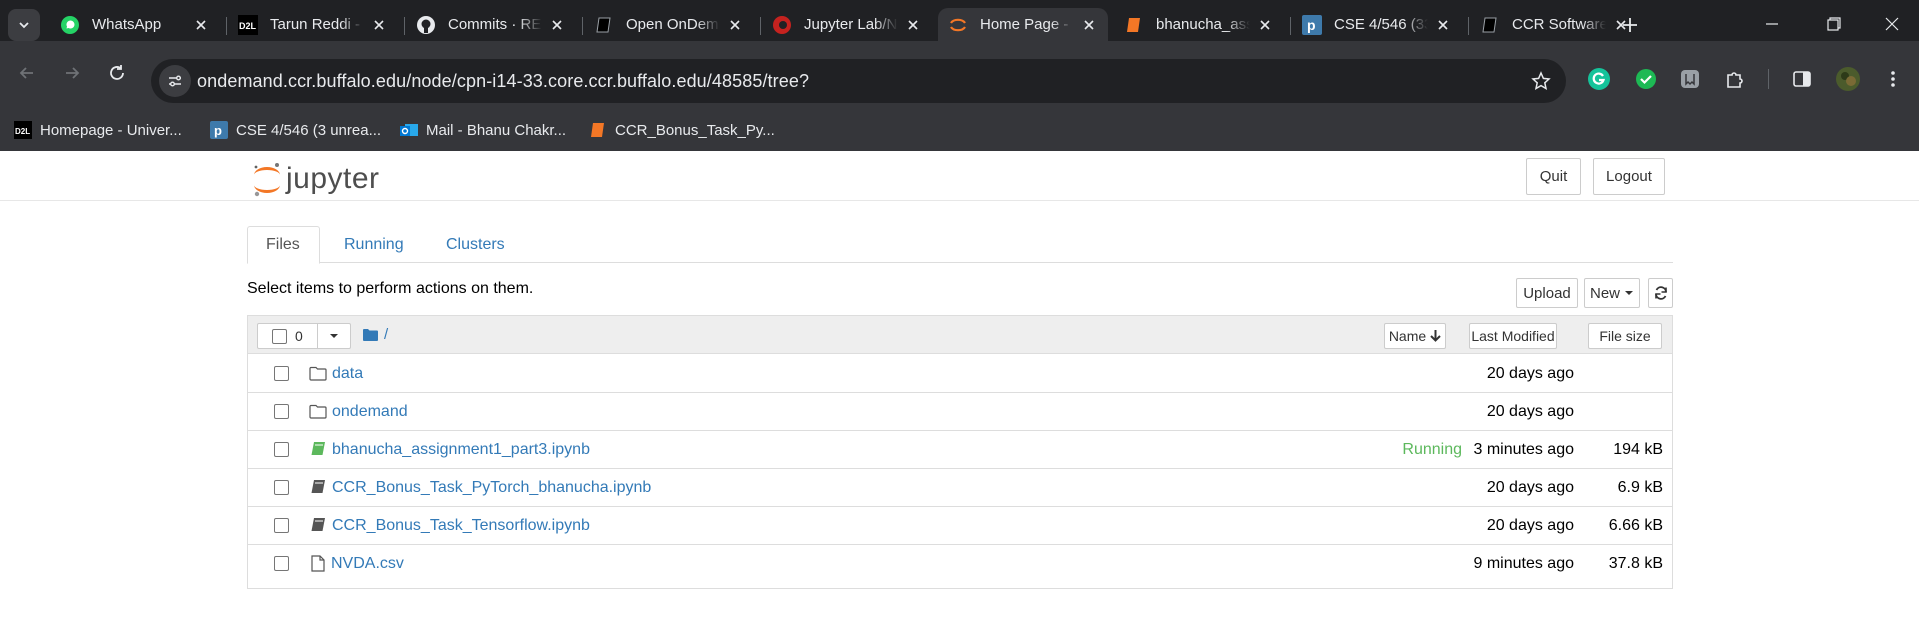 This screenshot has width=1919, height=627. I want to click on file-name-link: bhanucha_assignment1_part3.ipynb, so click(461, 450).